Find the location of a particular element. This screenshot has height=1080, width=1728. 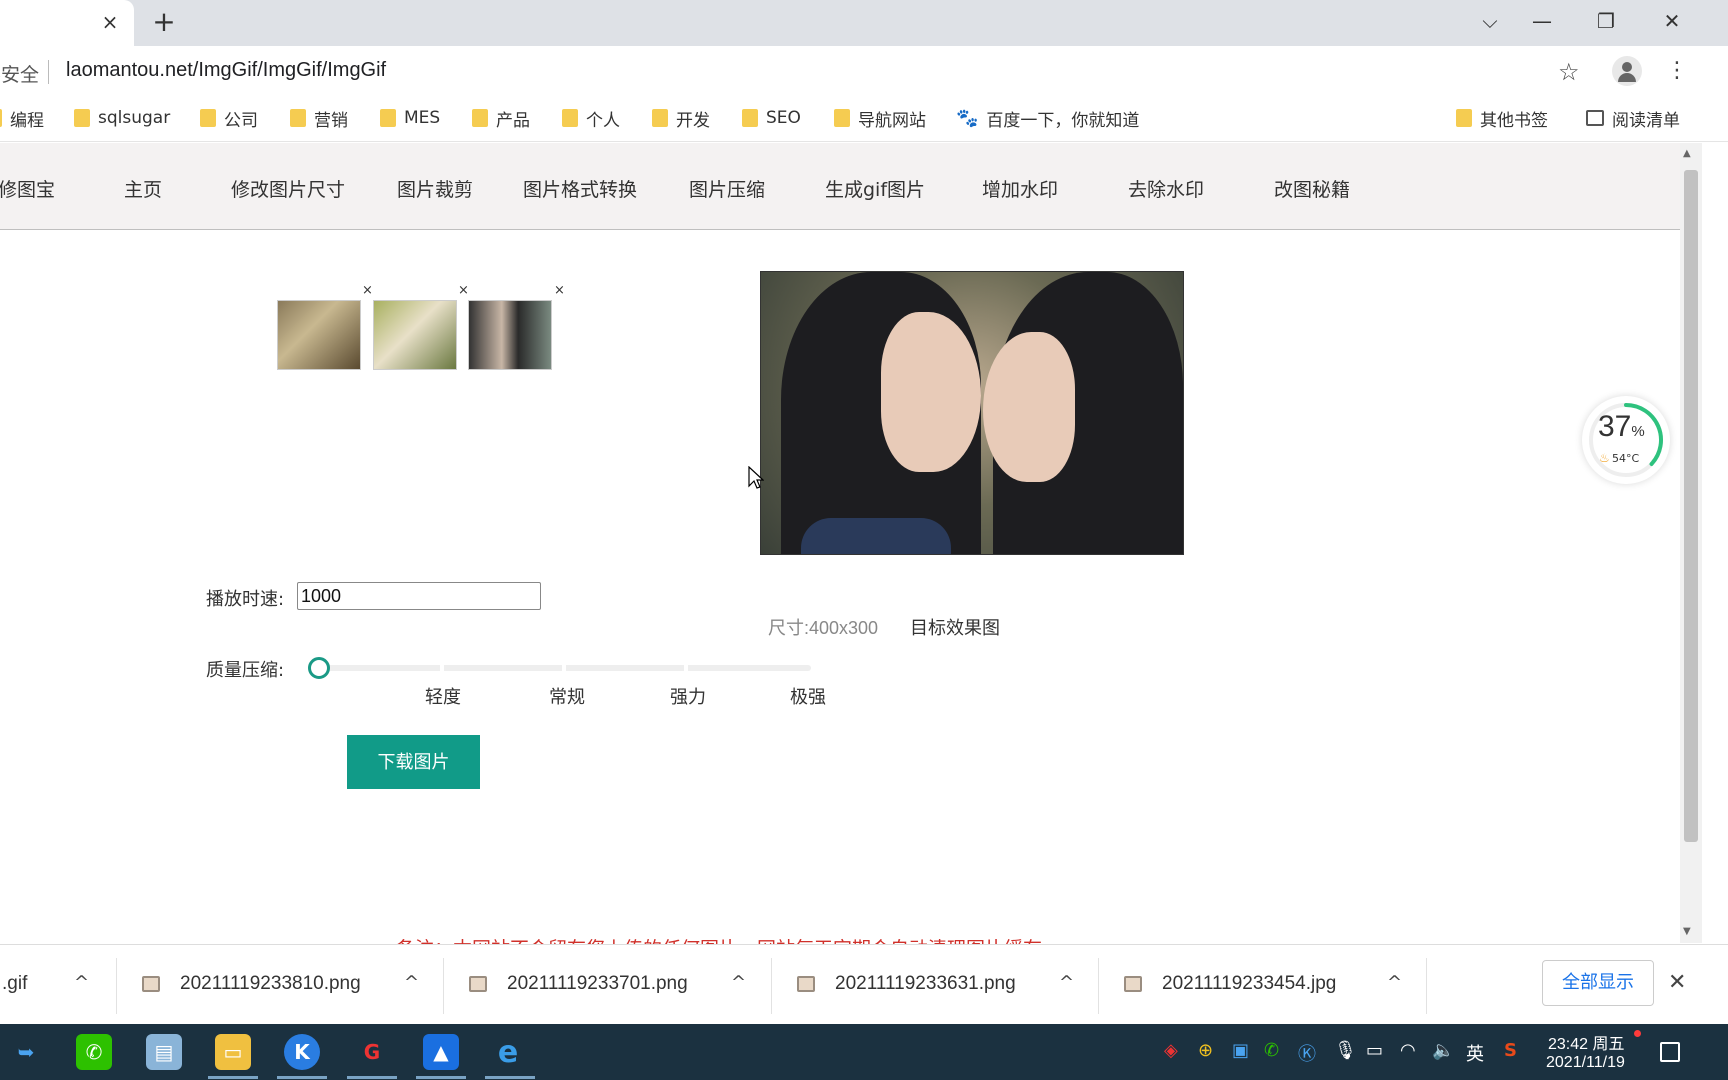

scroll-up-icon: ▲ is located at coordinates (1687, 153).